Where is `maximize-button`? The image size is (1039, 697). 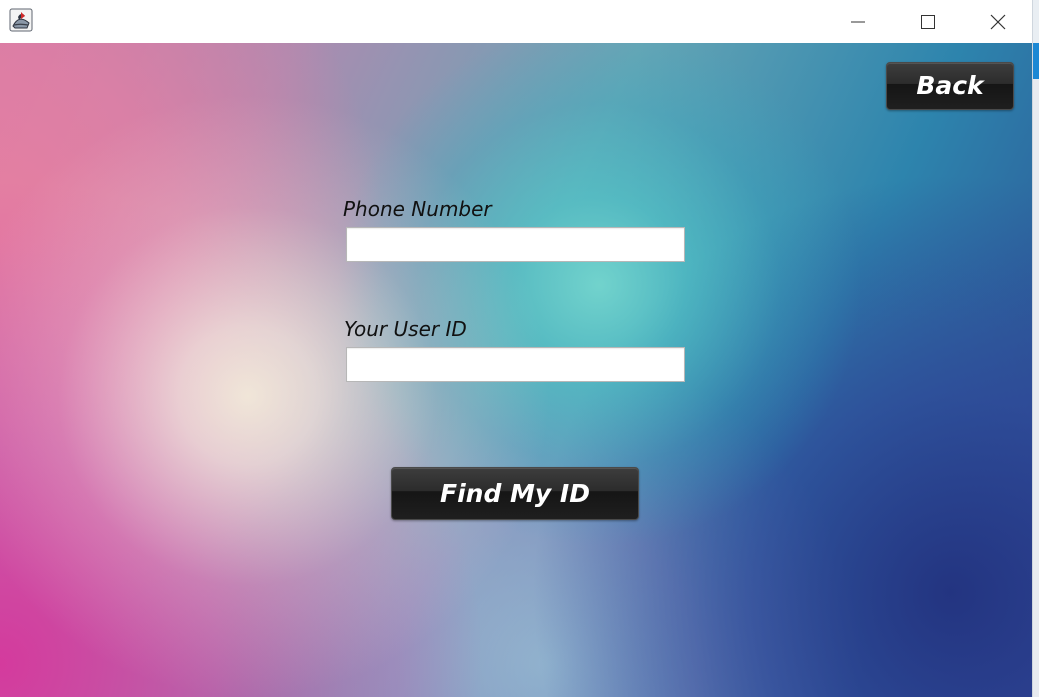
maximize-button is located at coordinates (928, 21).